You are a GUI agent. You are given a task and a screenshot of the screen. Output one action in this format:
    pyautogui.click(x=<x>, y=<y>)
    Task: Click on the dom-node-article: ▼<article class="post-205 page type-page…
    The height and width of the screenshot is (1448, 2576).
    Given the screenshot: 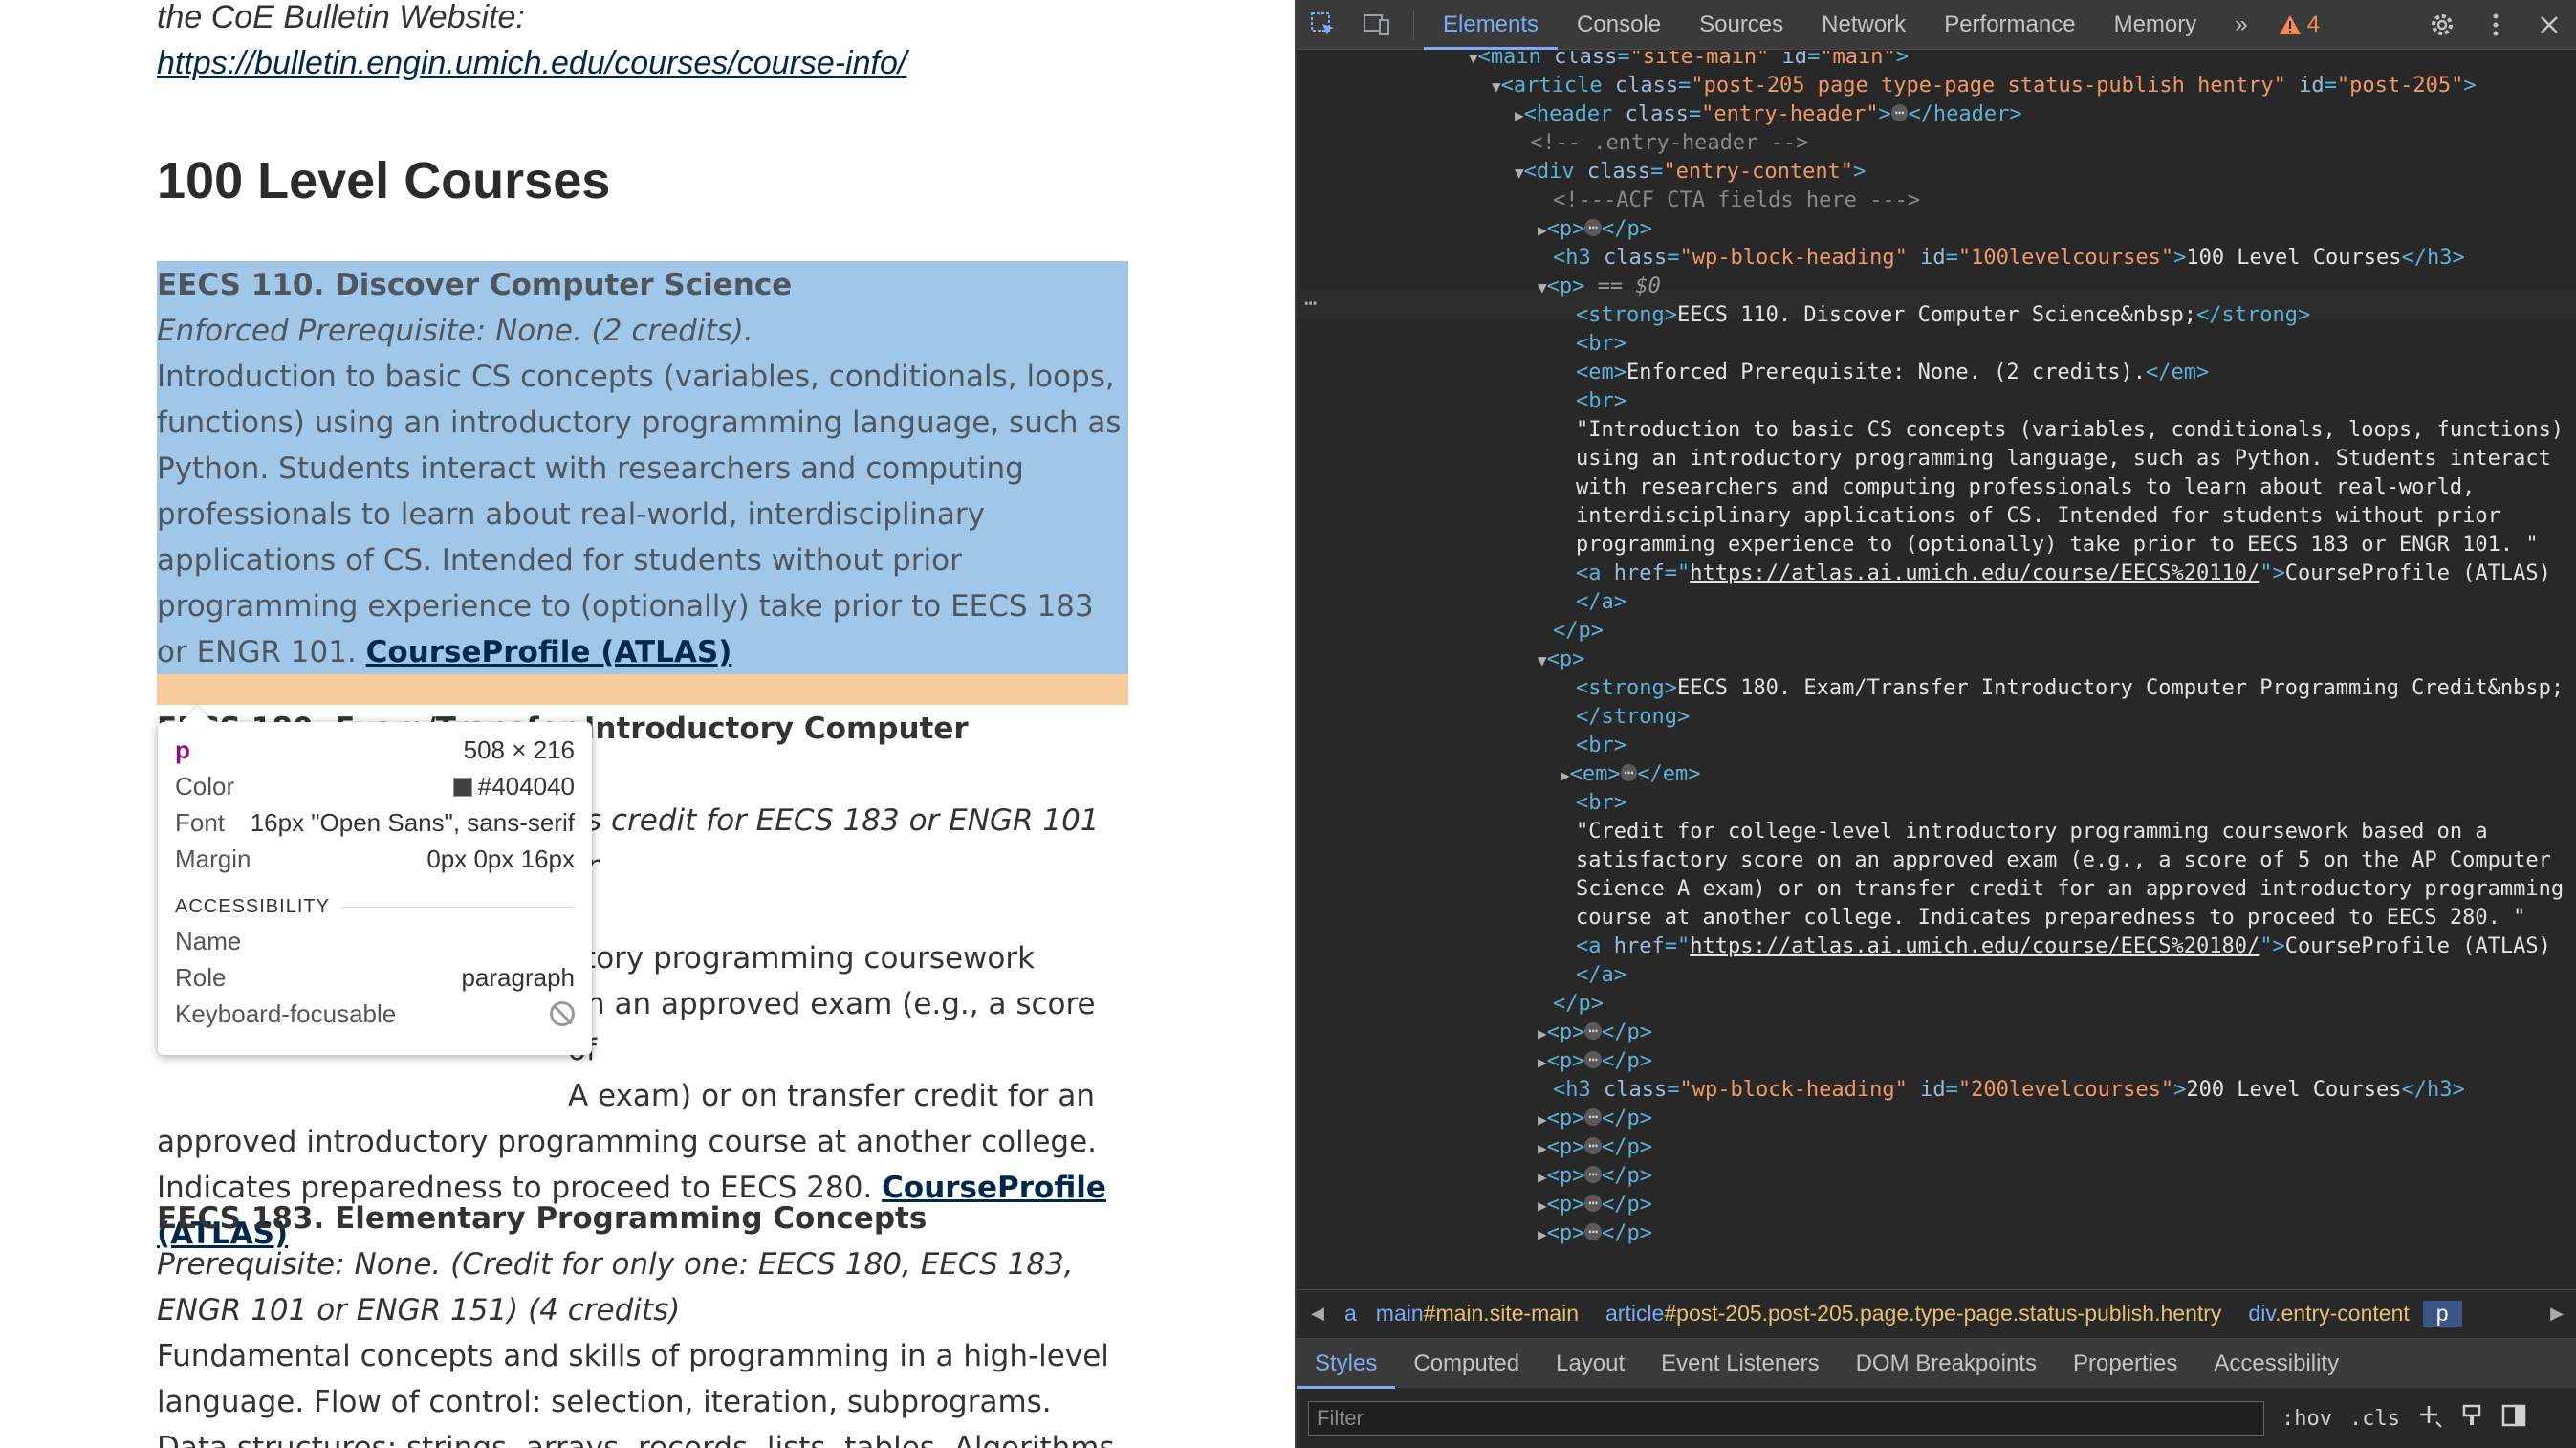 What is the action you would take?
    pyautogui.click(x=1984, y=86)
    